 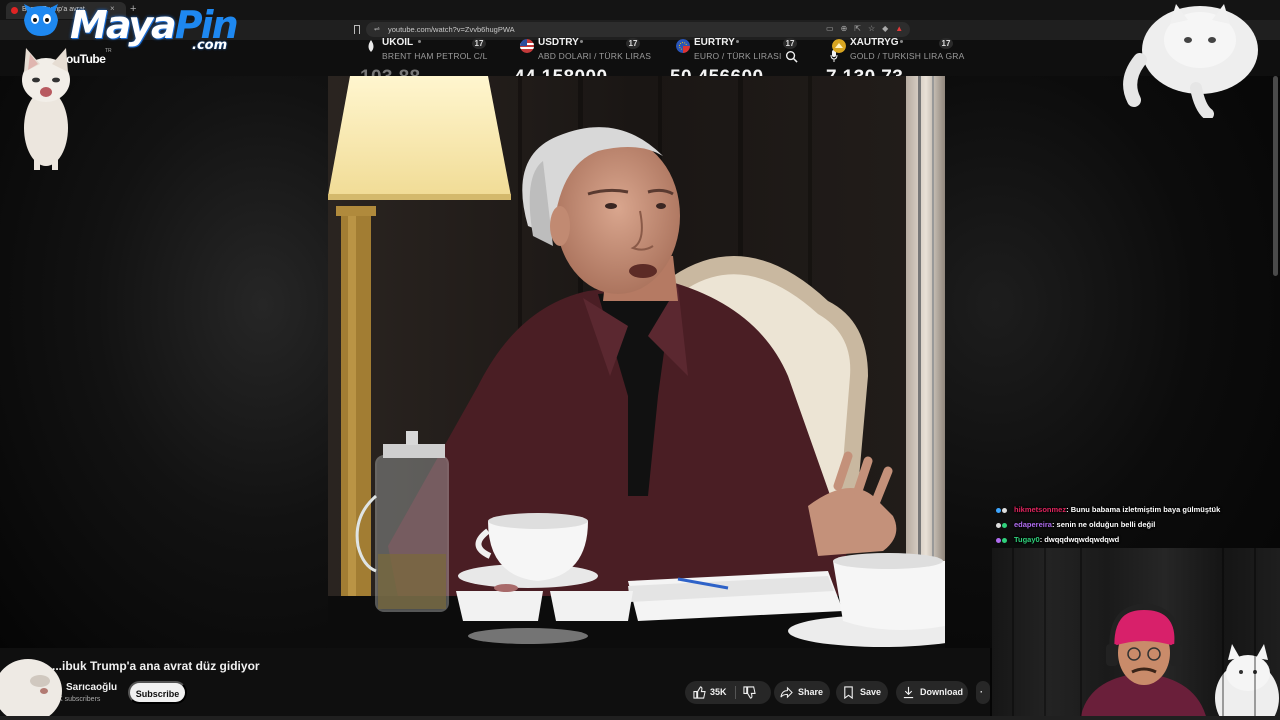 What do you see at coordinates (857, 28) in the screenshot?
I see `share-page-icon: ⇱` at bounding box center [857, 28].